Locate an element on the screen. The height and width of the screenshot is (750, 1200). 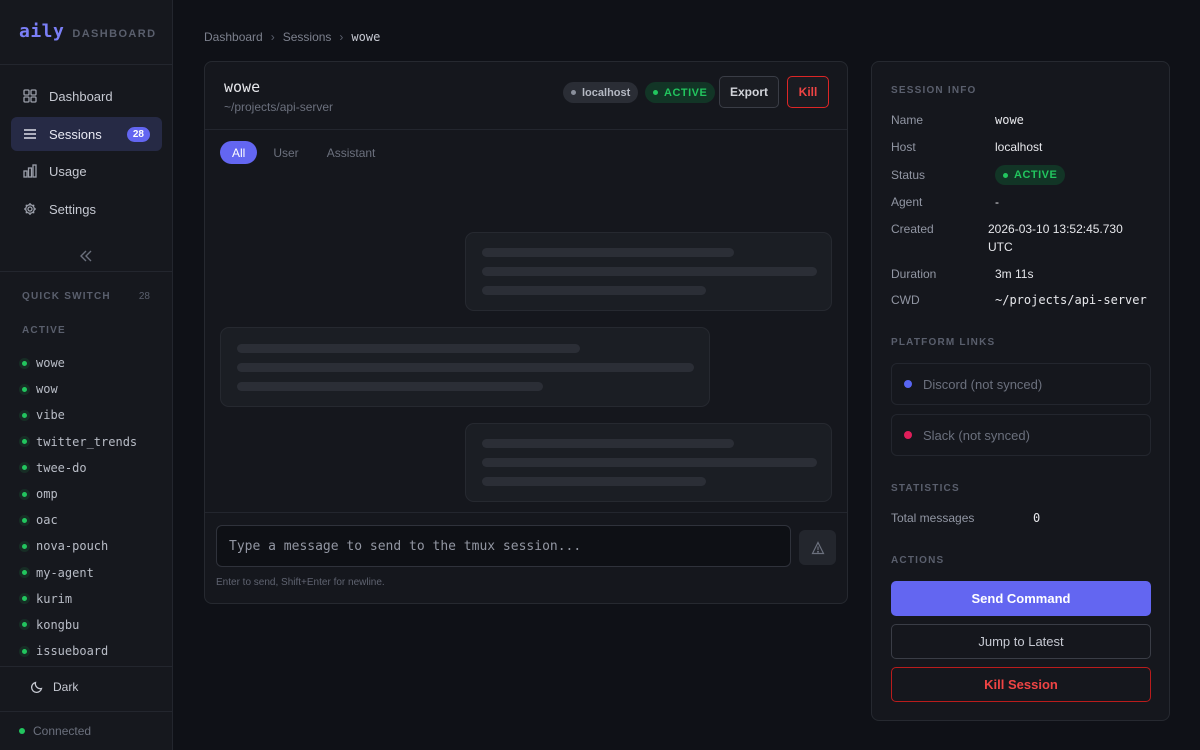
name-label: Name is located at coordinates (907, 120).